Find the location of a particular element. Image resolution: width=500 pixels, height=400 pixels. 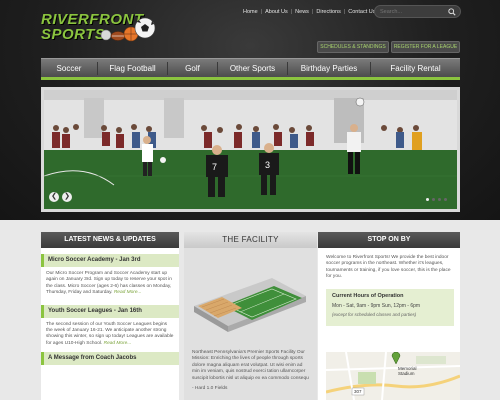

news-item-title: Micro Soccer Academy - Jan 3rd is located at coordinates (110, 260).